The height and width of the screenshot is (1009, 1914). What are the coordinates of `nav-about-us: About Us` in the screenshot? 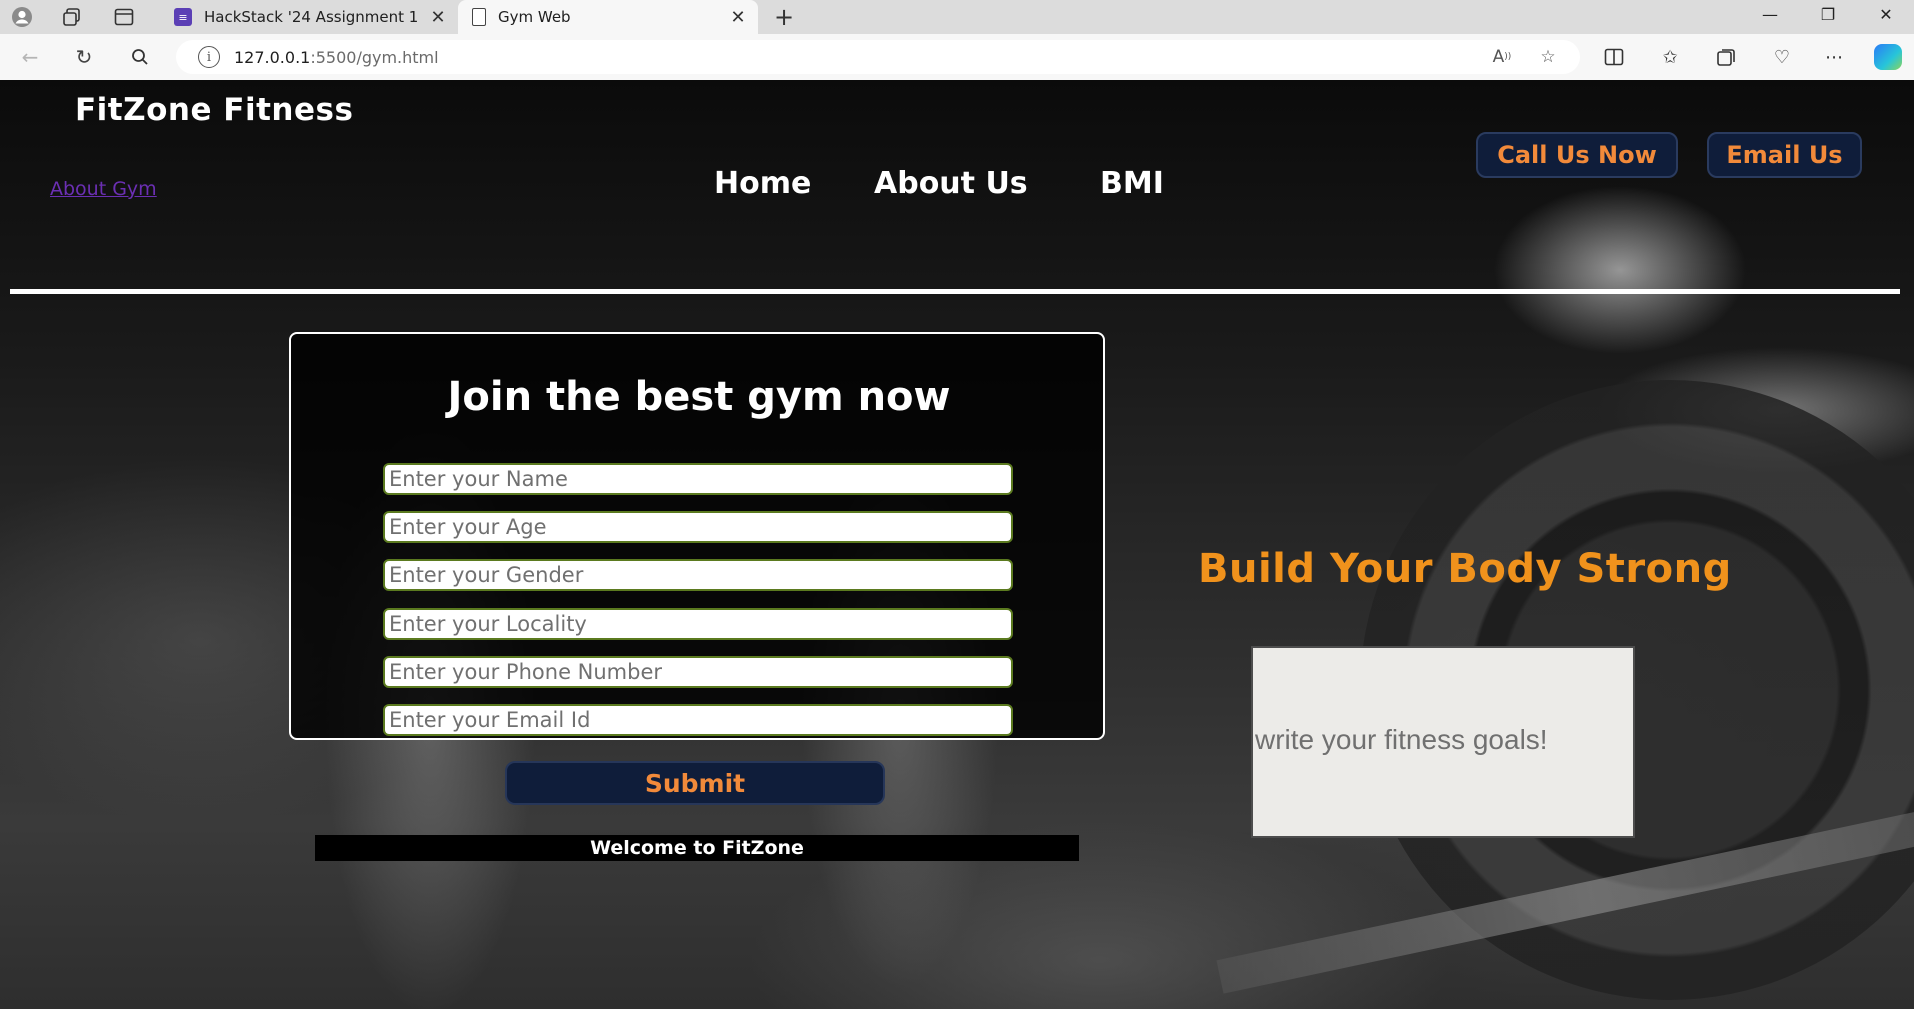 It's located at (951, 183).